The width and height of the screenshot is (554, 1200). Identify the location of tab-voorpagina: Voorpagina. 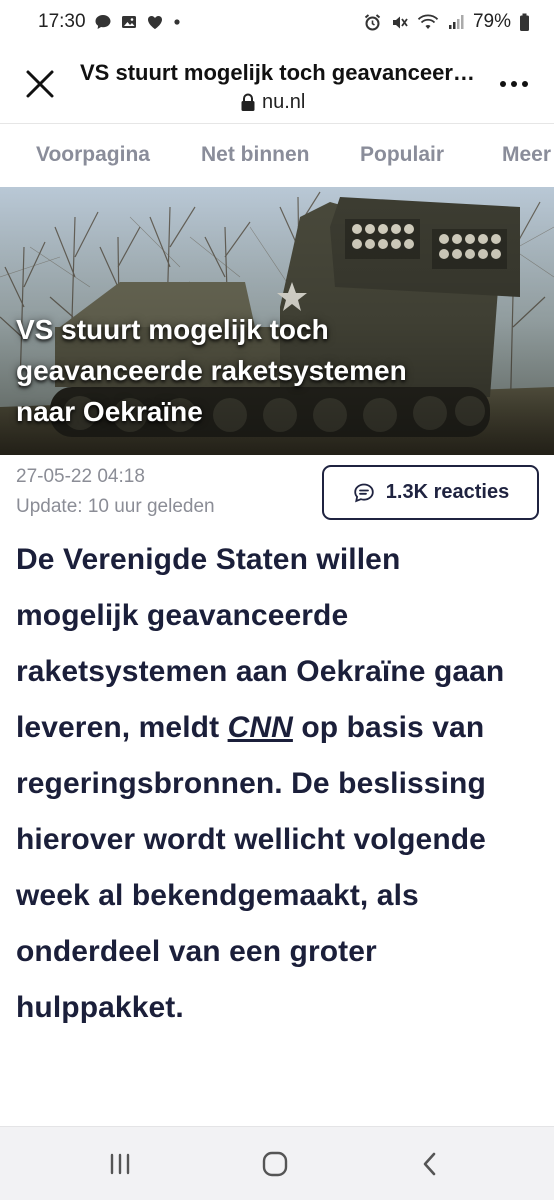
(93, 155).